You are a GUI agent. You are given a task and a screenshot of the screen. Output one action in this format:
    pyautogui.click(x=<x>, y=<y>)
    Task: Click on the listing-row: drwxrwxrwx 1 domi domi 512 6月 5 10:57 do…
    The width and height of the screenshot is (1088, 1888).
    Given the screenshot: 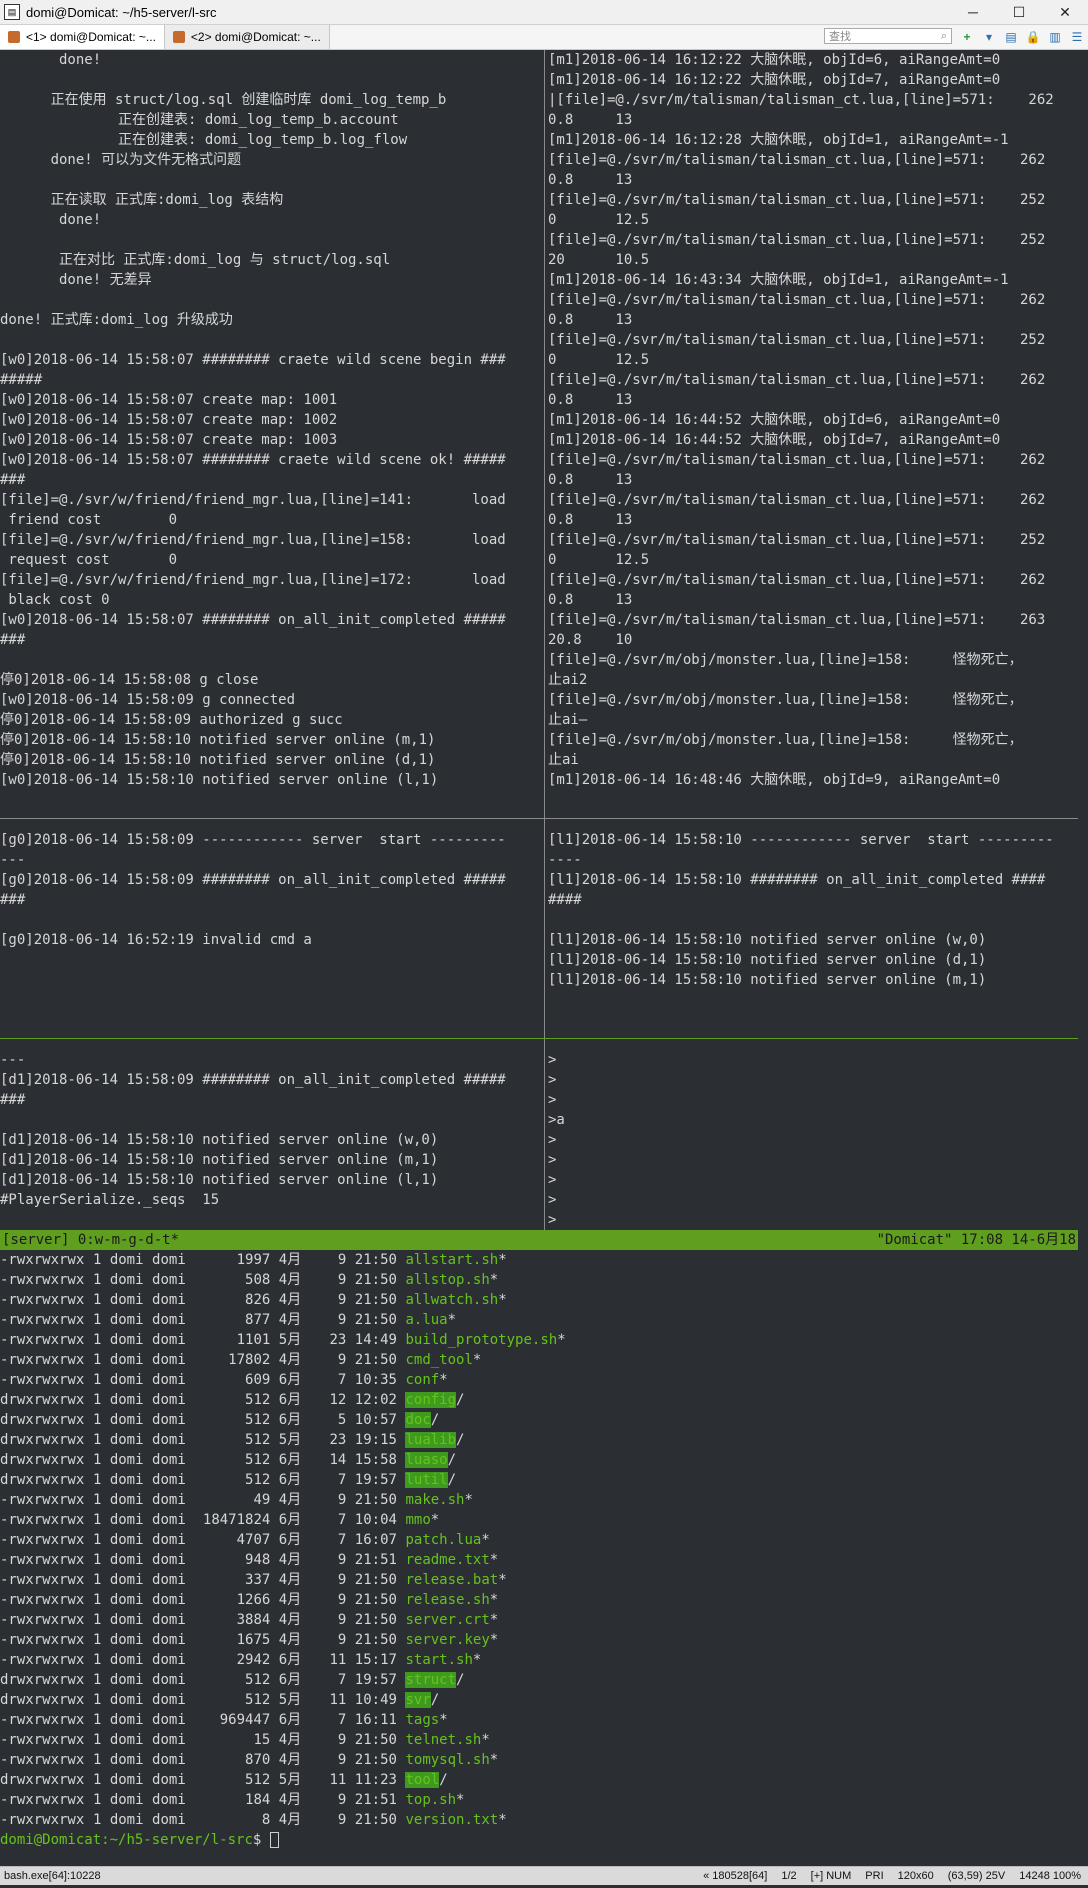 What is the action you would take?
    pyautogui.click(x=539, y=1420)
    